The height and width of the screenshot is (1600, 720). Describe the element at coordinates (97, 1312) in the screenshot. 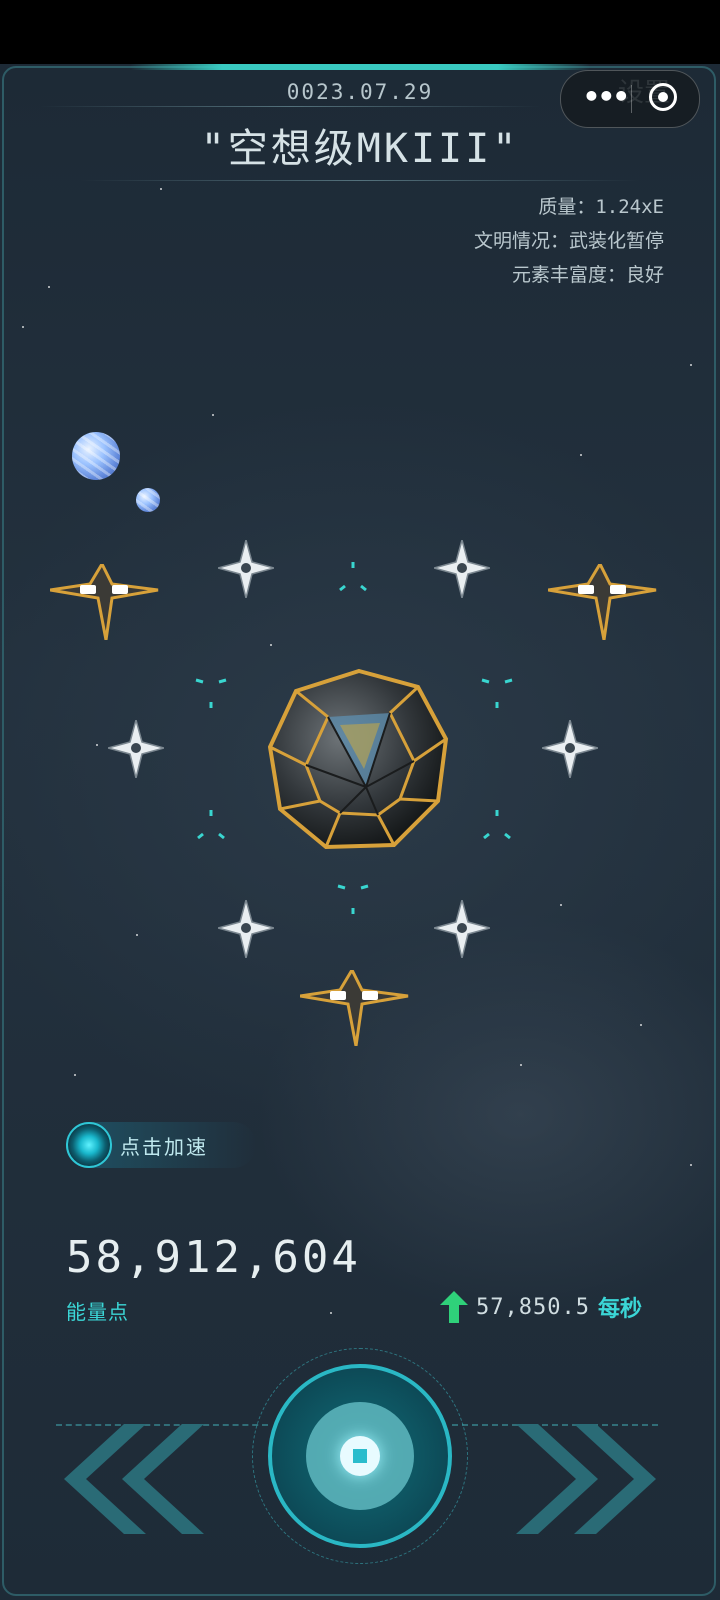

I see `energy-label: 能量点` at that location.